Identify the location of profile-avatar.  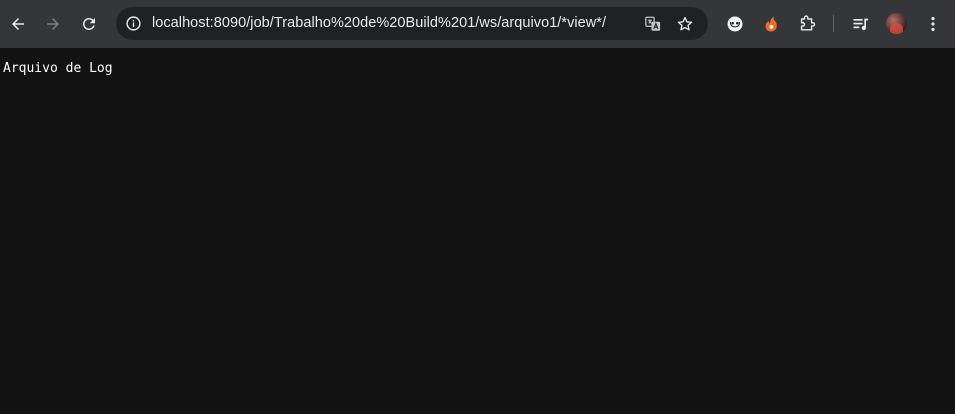
(896, 23).